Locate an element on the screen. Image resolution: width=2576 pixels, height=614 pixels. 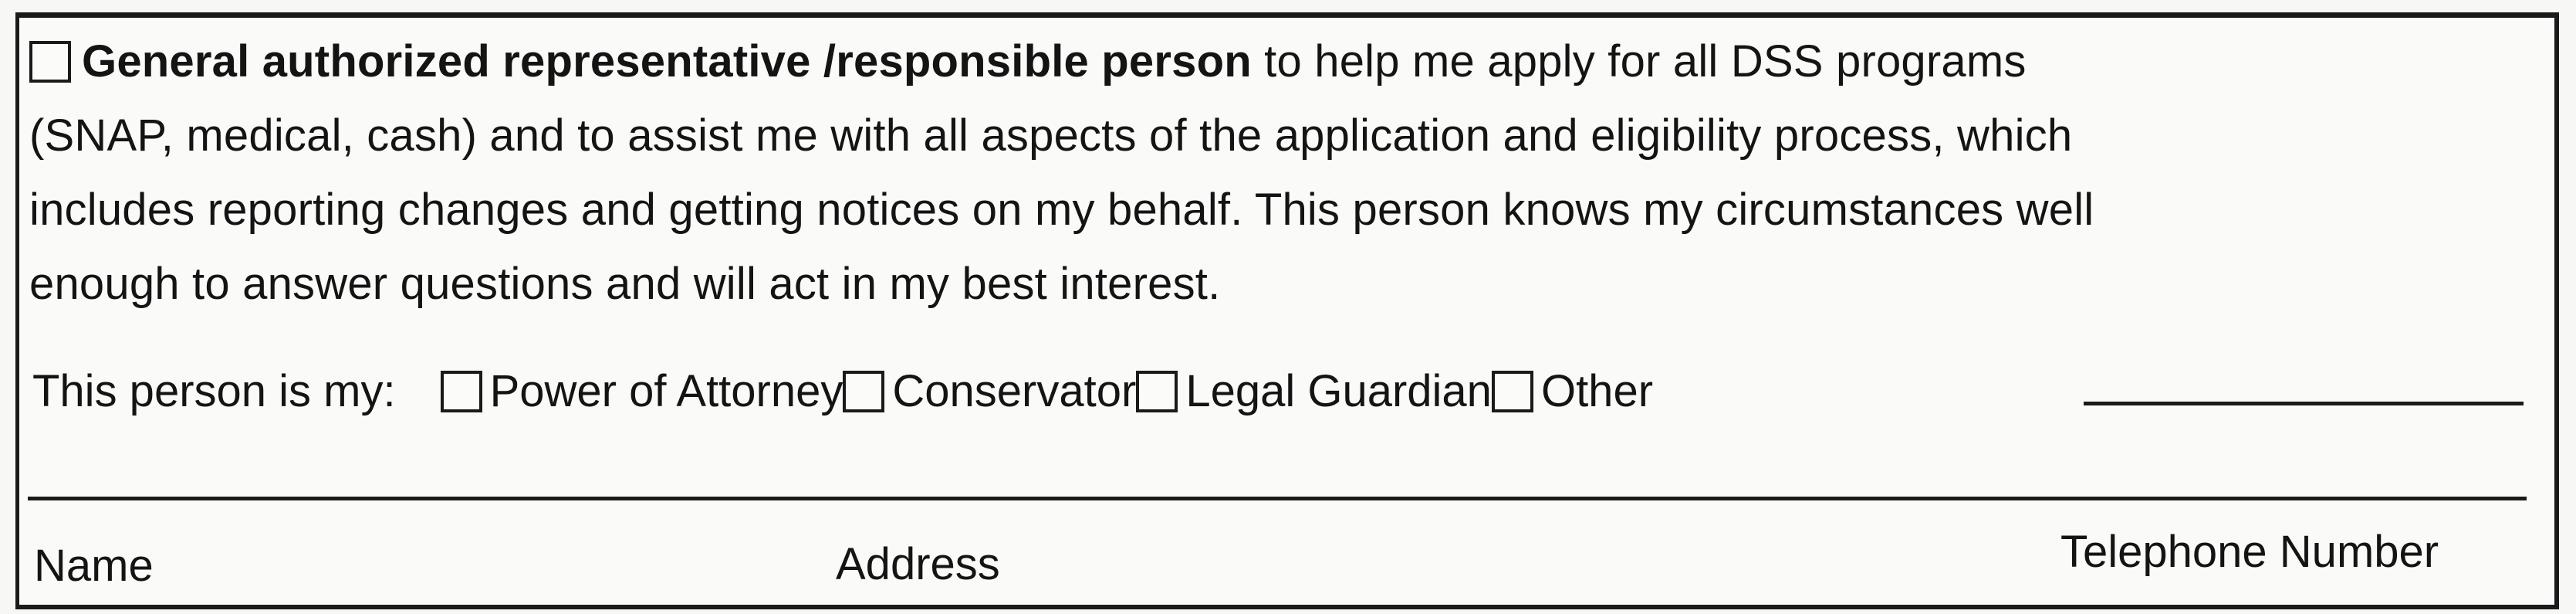
conservator-checkbox is located at coordinates (864, 391).